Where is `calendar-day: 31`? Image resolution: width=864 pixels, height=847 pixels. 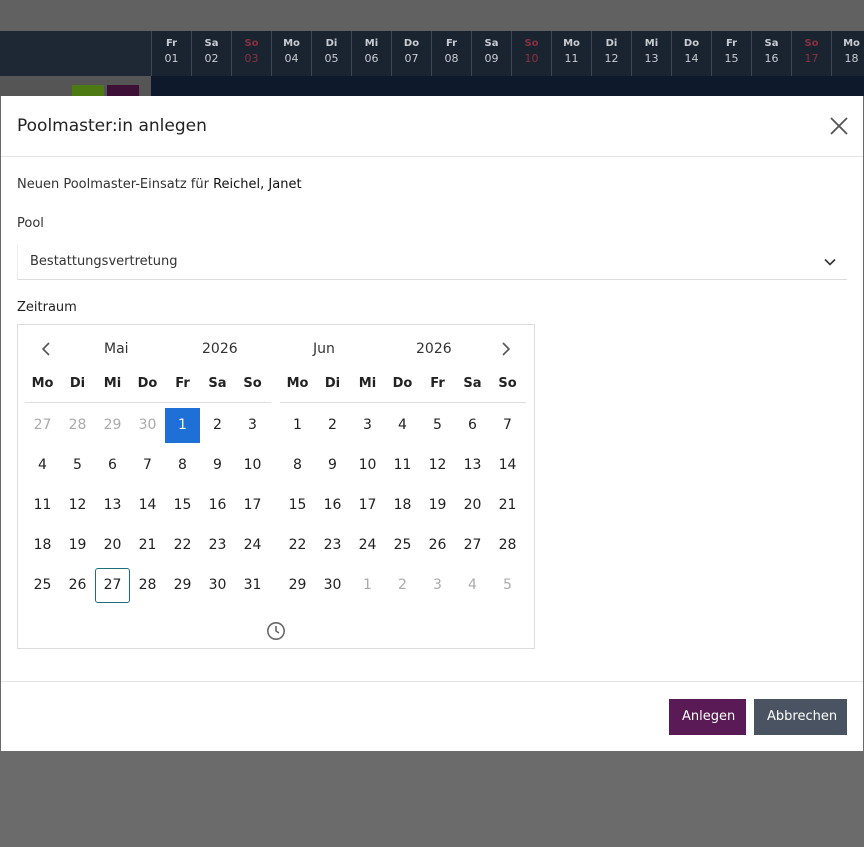 calendar-day: 31 is located at coordinates (252, 585).